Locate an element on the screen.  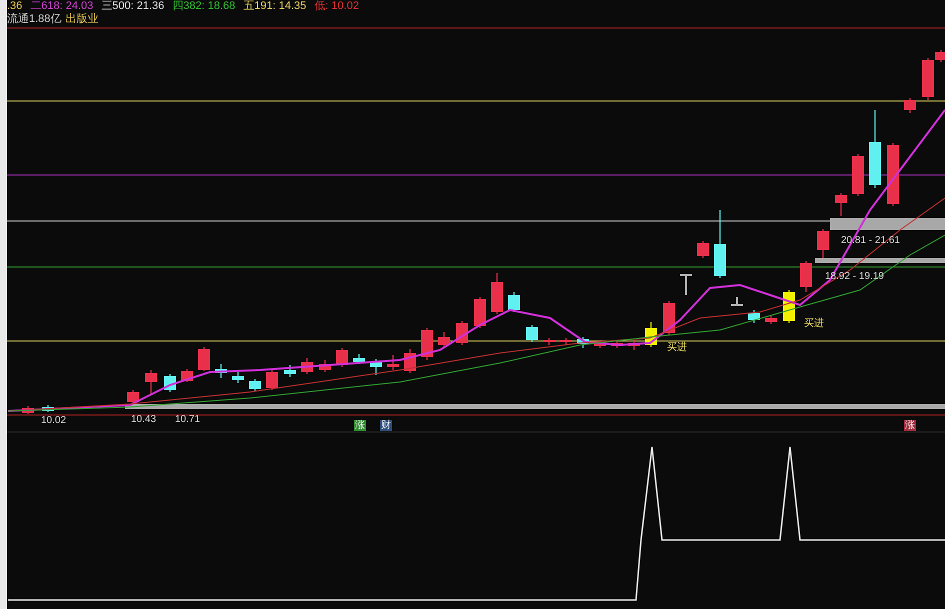
stock-info: 流通1.88亿 is located at coordinates (34, 19).